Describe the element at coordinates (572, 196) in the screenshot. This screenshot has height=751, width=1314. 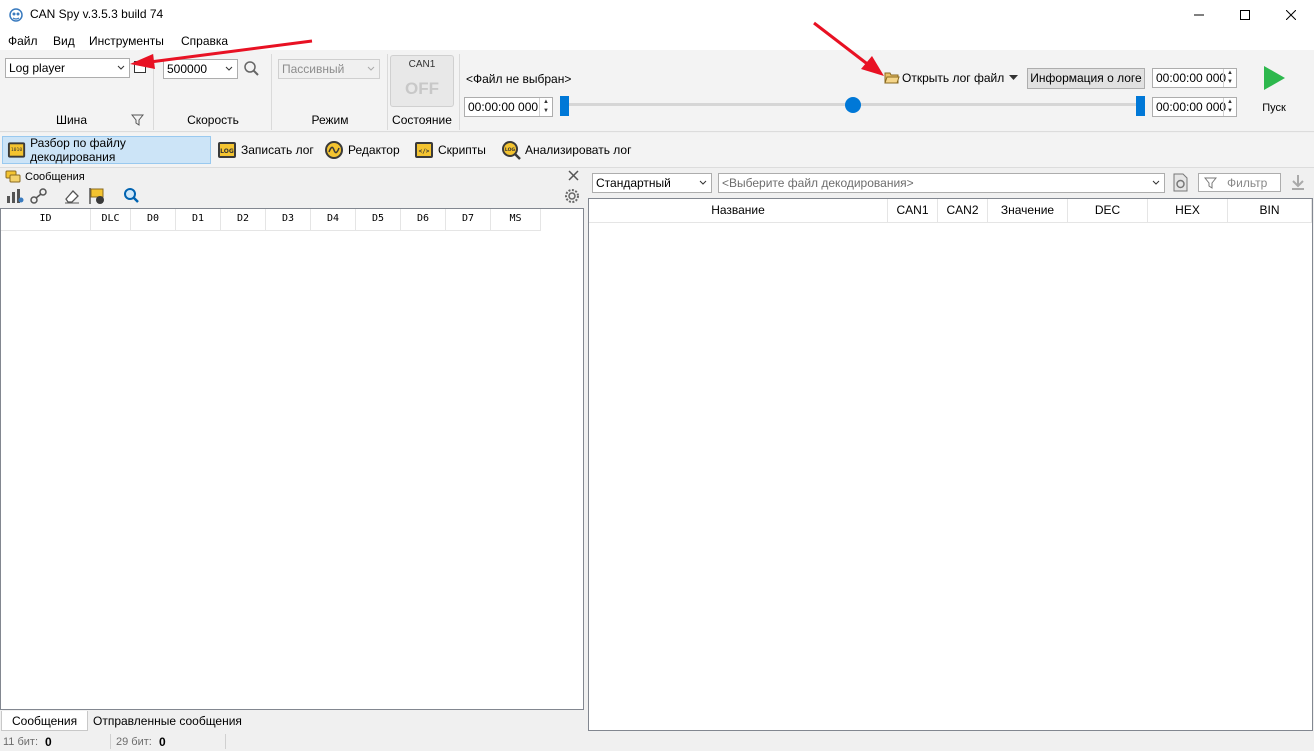
I see `gear-icon` at that location.